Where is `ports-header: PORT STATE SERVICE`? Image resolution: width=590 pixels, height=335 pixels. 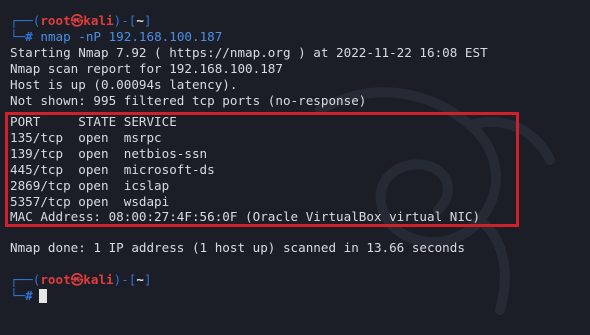 ports-header: PORT STATE SERVICE is located at coordinates (93, 121).